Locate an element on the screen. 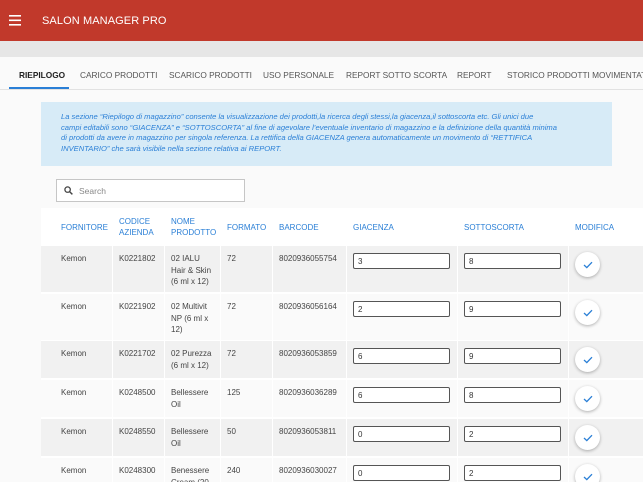 Image resolution: width=643 pixels, height=482 pixels. menu-button is located at coordinates (18, 20).